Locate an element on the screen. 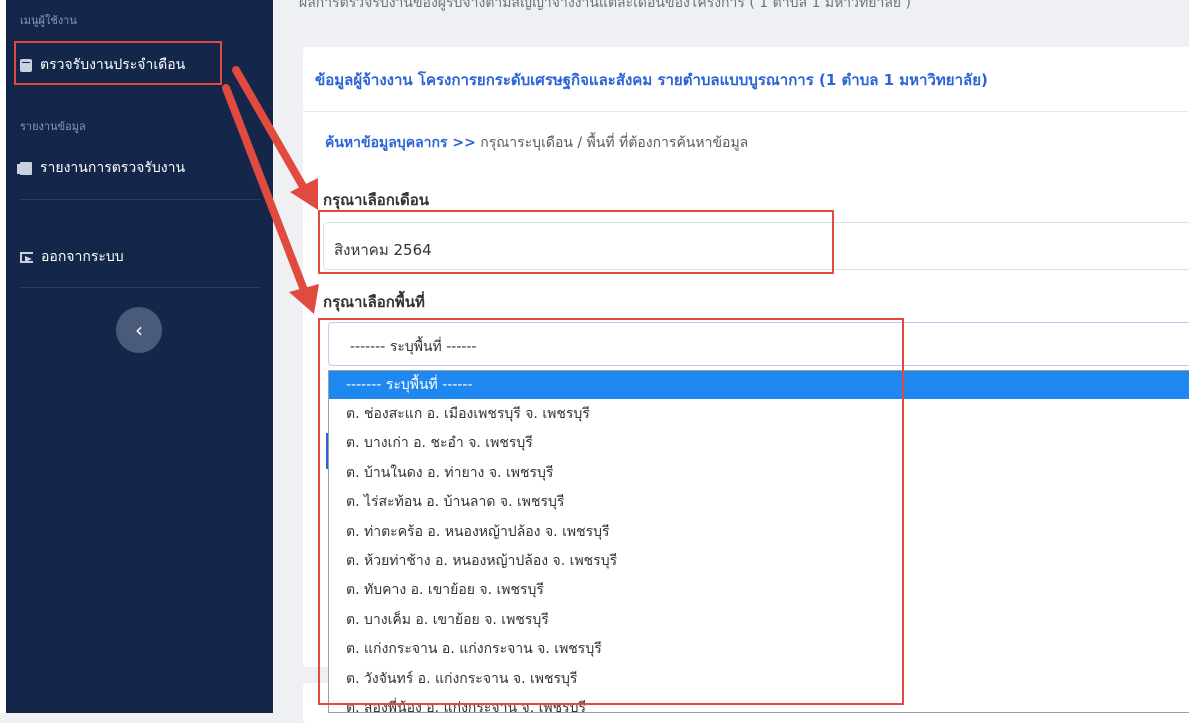  annotation-box-month is located at coordinates (576, 242).